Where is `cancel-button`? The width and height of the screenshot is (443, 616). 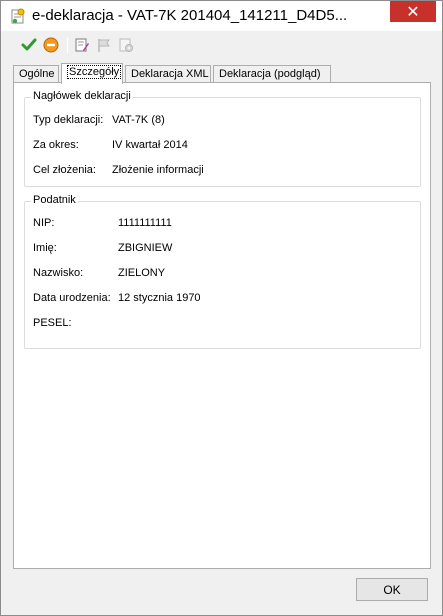
cancel-button is located at coordinates (51, 45).